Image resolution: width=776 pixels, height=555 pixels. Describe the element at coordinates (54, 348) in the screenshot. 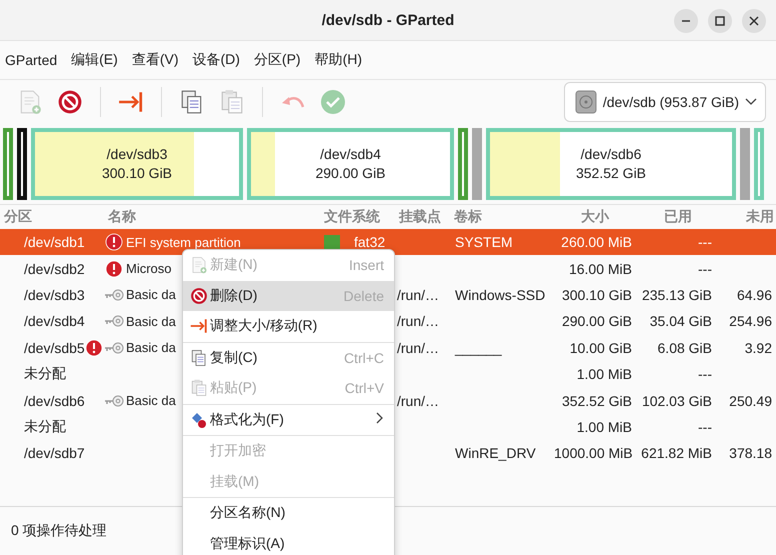

I see `partition-cell-text: /dev/sdb5` at that location.